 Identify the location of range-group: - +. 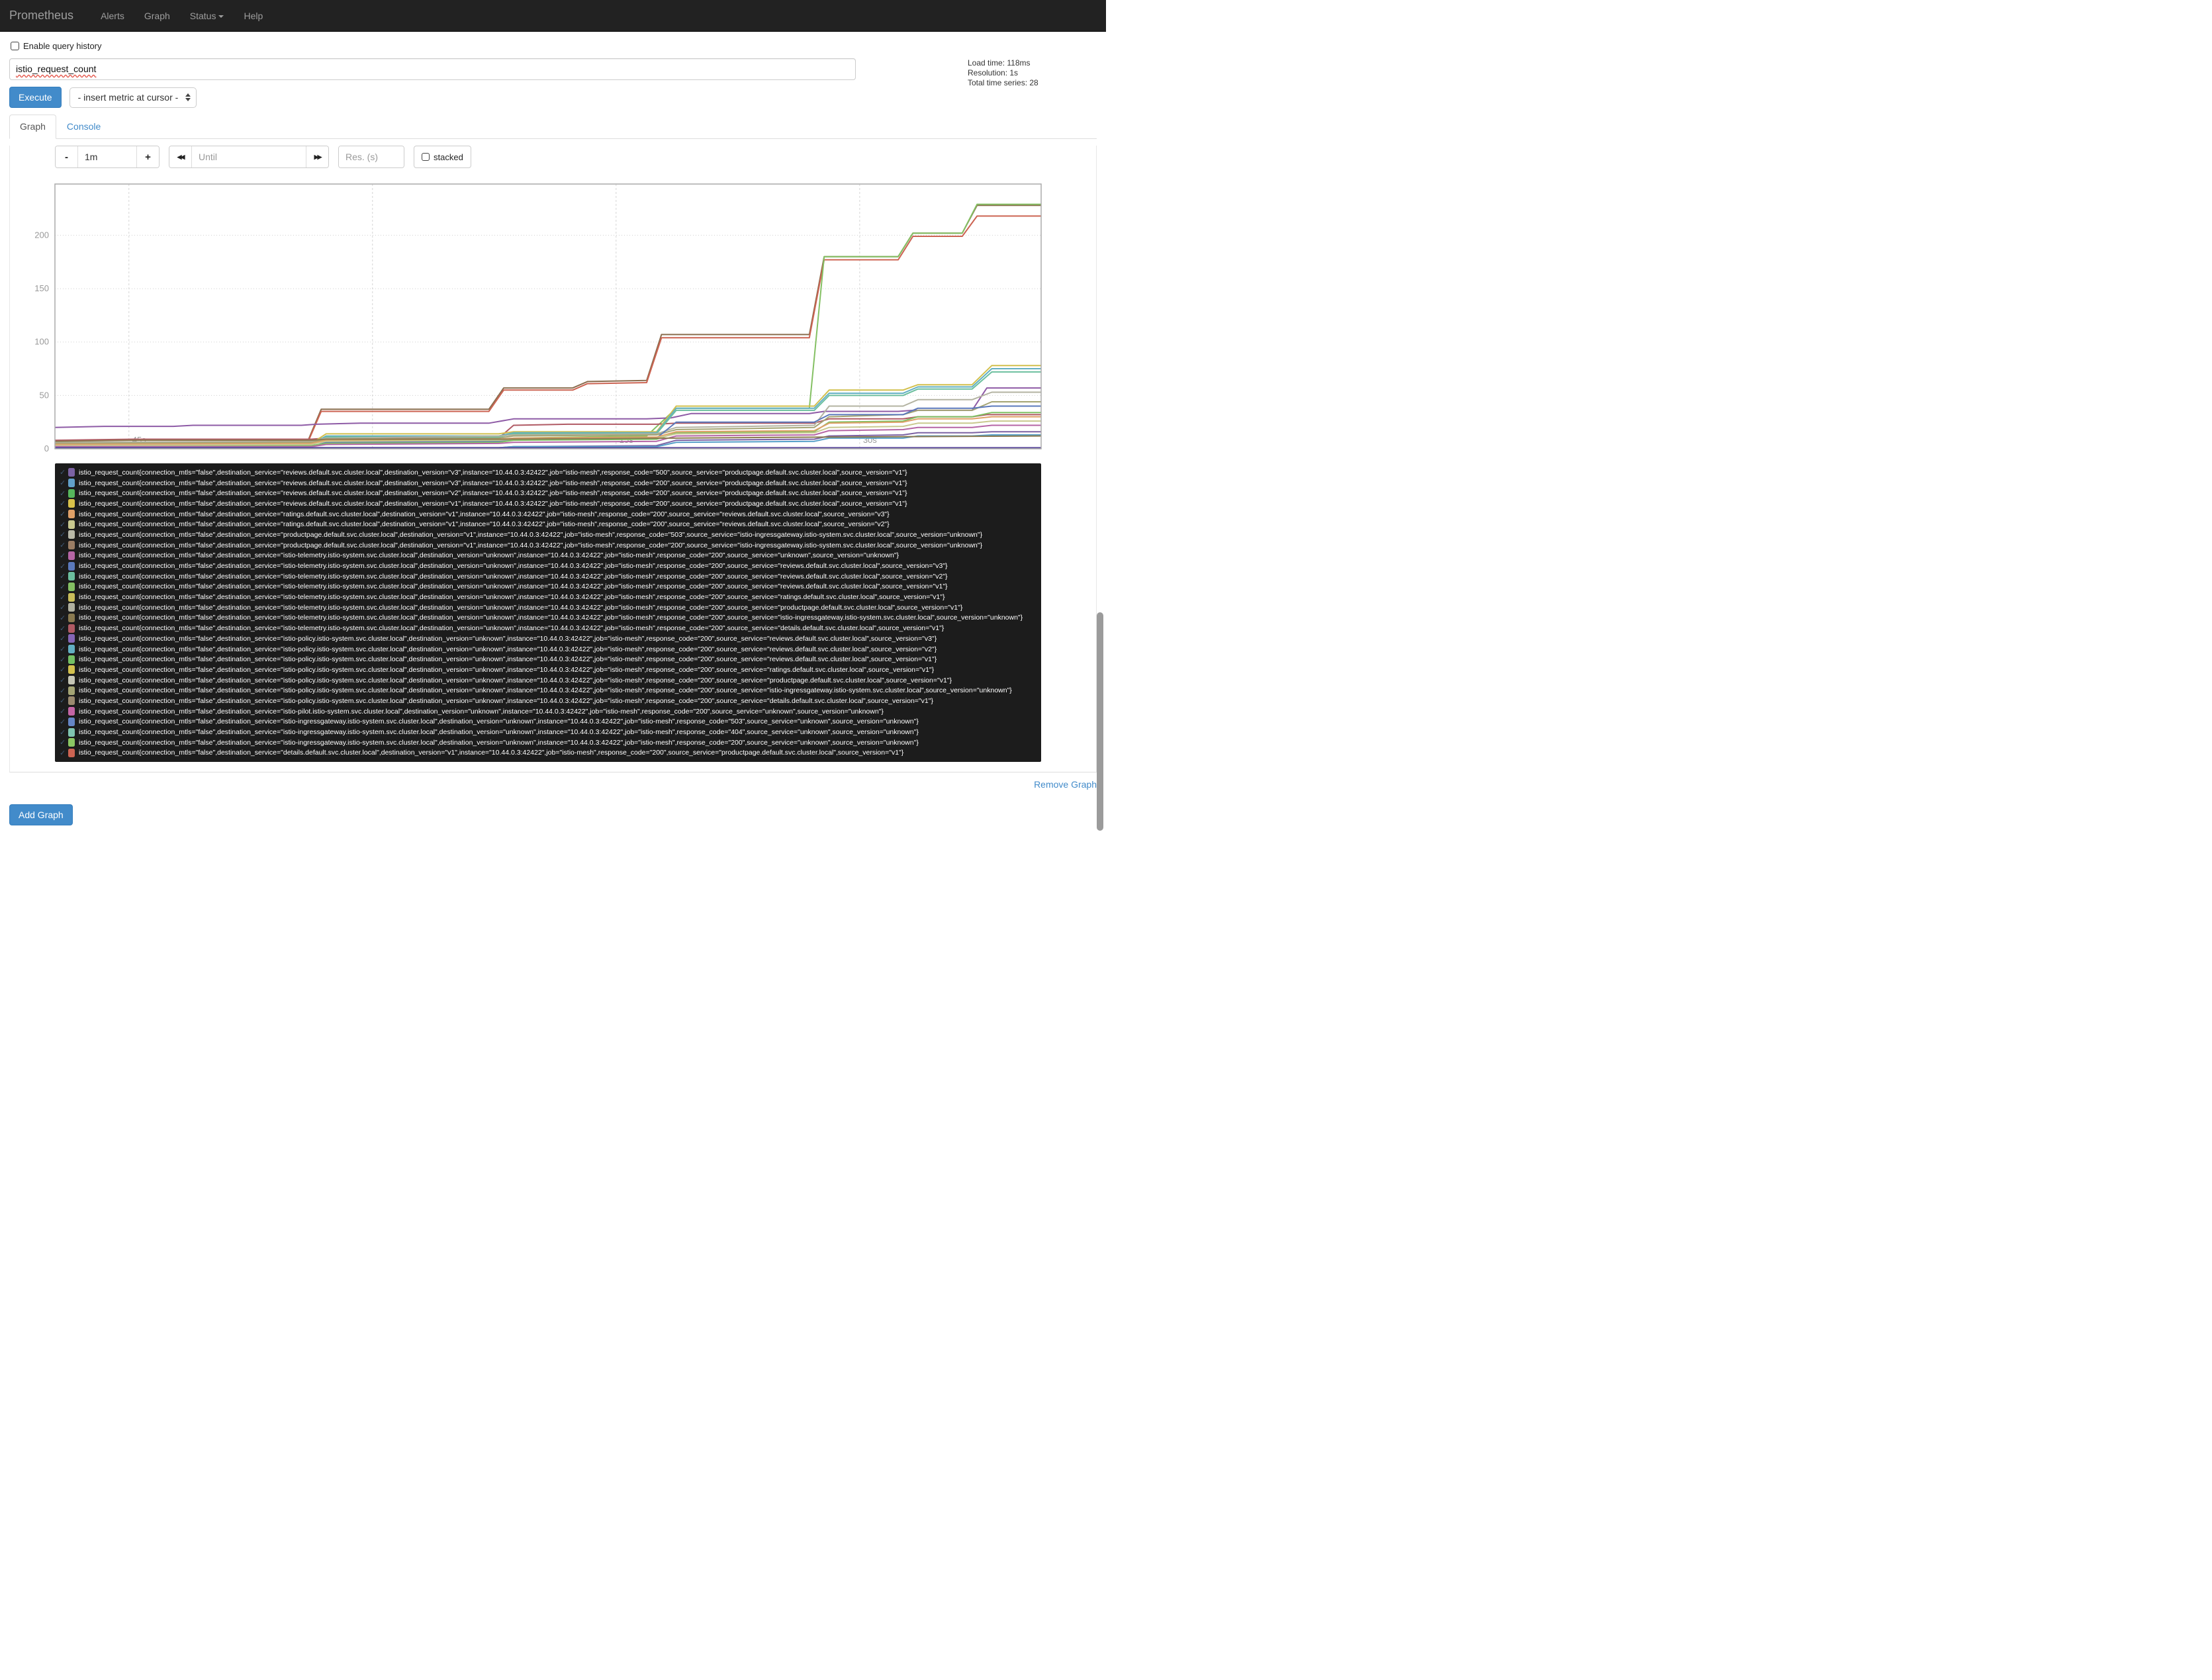
(107, 157).